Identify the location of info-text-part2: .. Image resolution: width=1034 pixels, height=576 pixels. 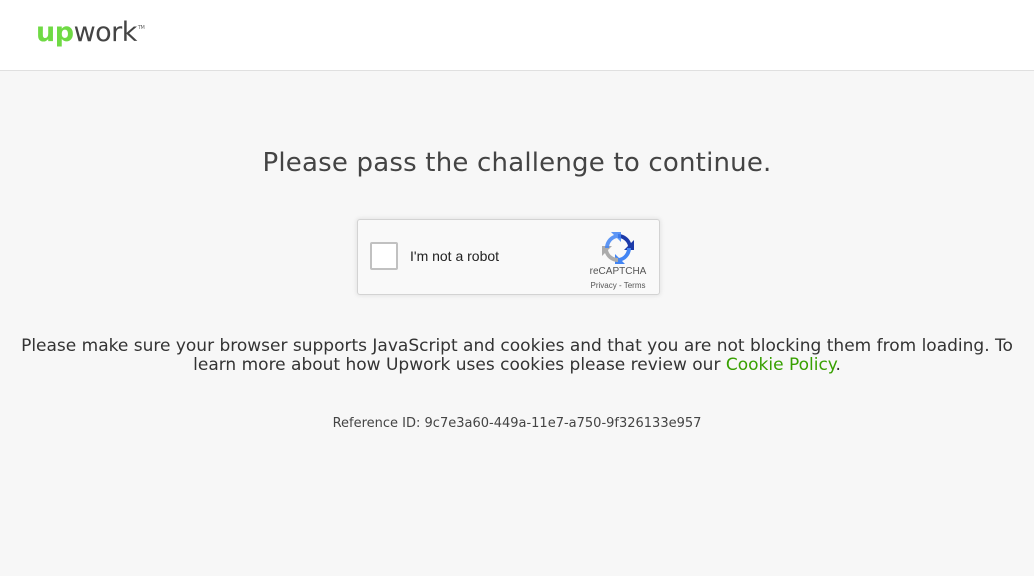
(838, 365).